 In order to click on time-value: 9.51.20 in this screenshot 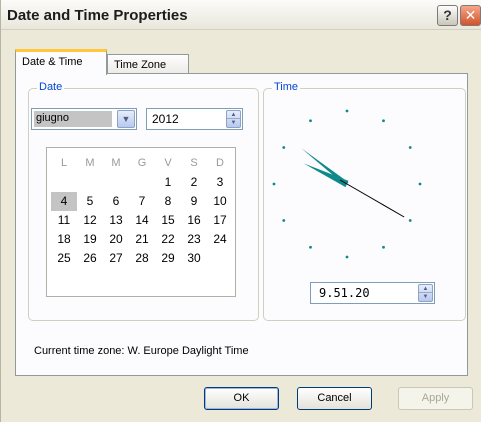, I will do `click(344, 293)`.